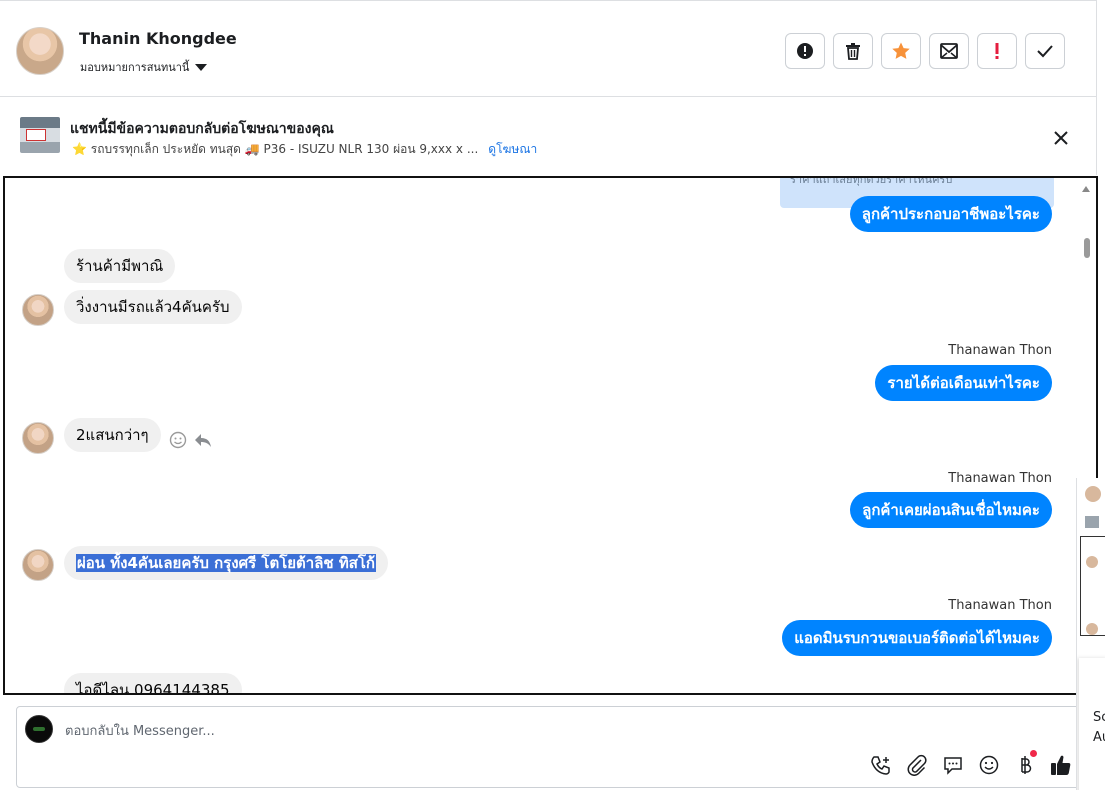 This screenshot has height=790, width=1105. I want to click on attach-button, so click(917, 765).